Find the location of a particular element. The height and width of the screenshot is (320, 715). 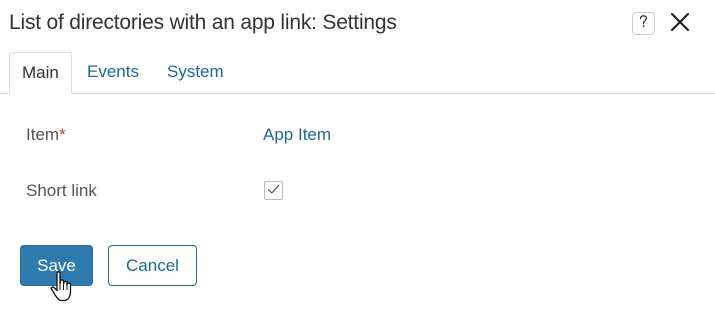

required-marker: * is located at coordinates (62, 134).